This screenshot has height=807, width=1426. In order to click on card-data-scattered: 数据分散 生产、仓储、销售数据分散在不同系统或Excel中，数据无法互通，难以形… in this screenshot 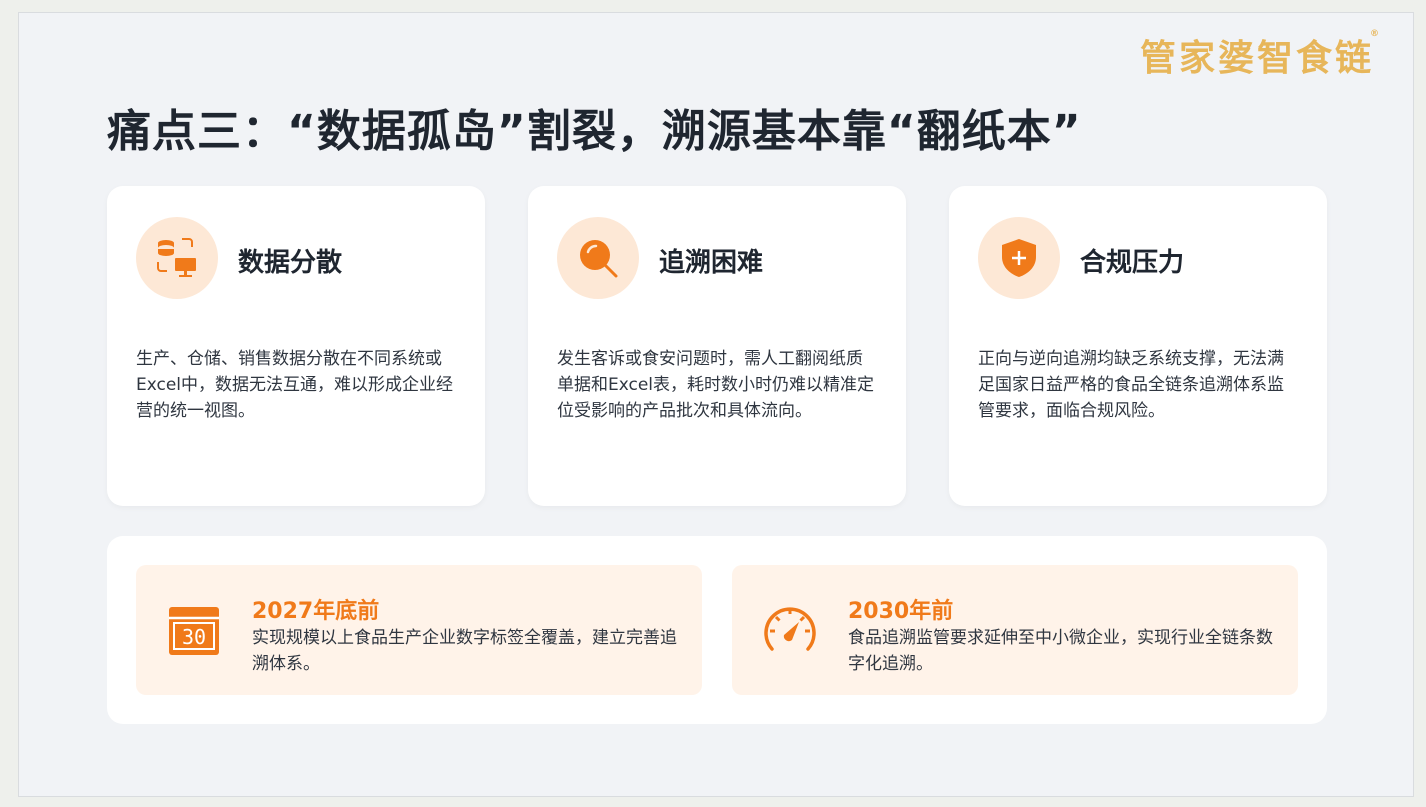, I will do `click(296, 346)`.